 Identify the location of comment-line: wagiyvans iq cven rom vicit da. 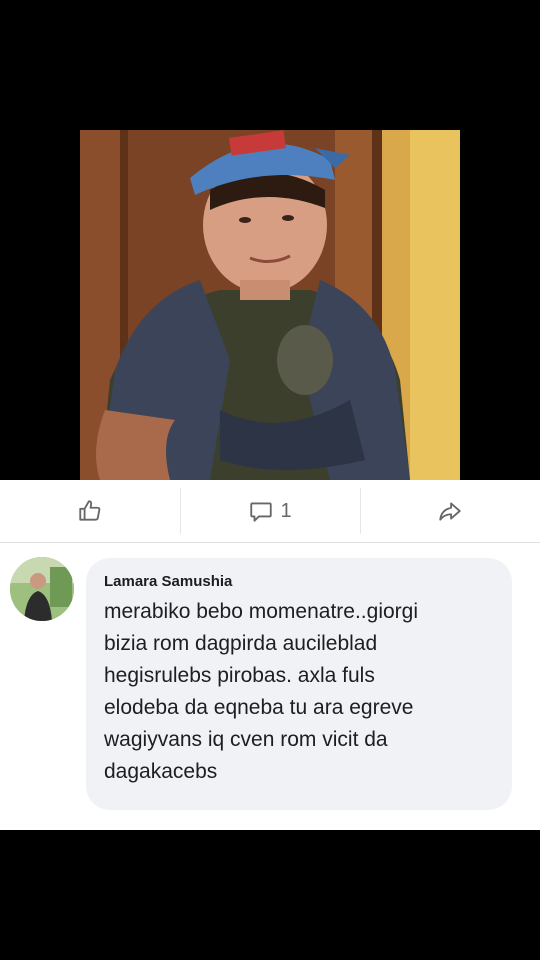
(246, 739).